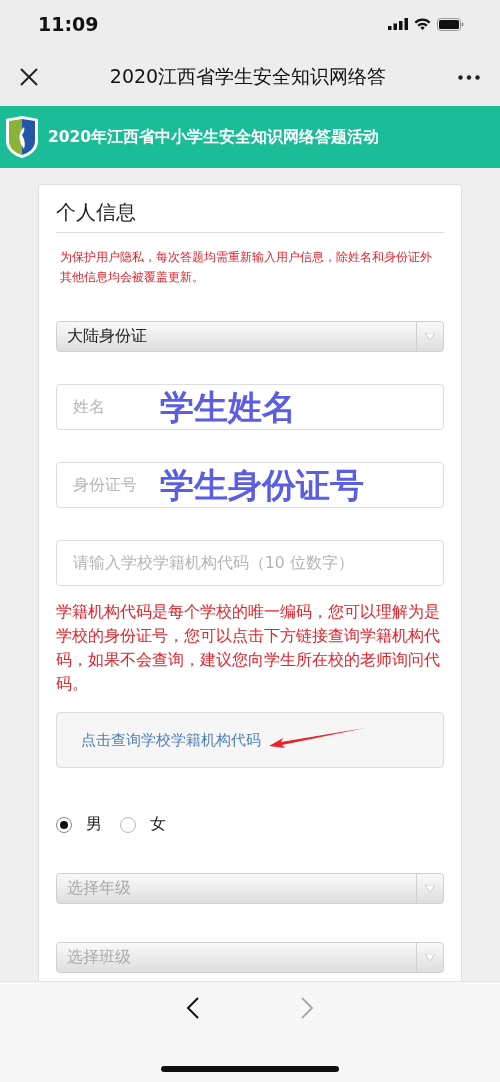 The image size is (500, 1082). Describe the element at coordinates (469, 77) in the screenshot. I see `more-icon` at that location.